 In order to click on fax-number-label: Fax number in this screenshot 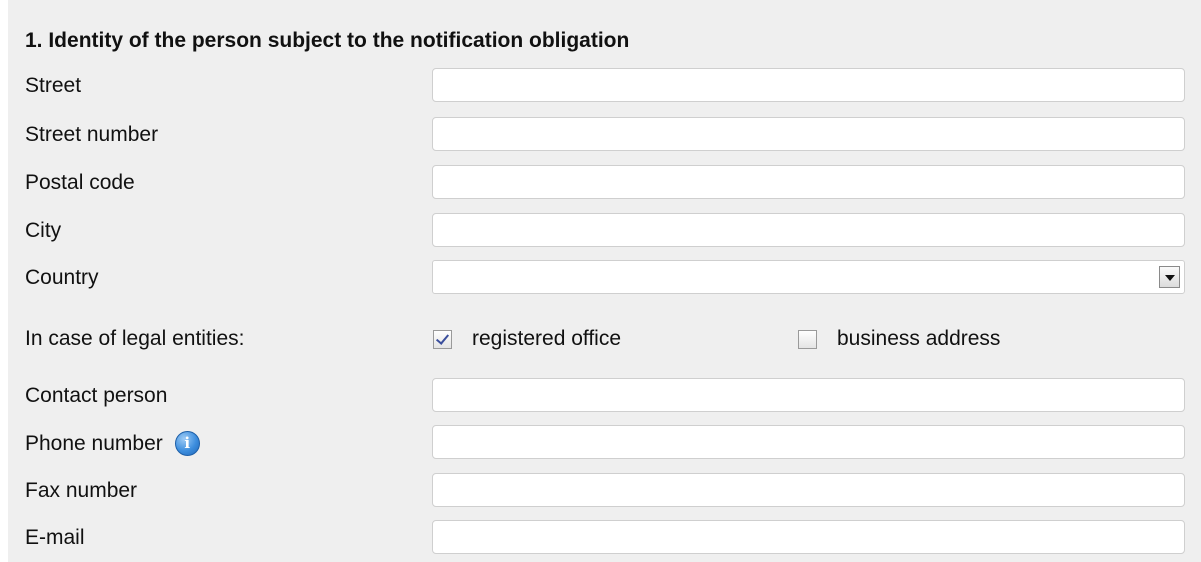, I will do `click(81, 490)`.